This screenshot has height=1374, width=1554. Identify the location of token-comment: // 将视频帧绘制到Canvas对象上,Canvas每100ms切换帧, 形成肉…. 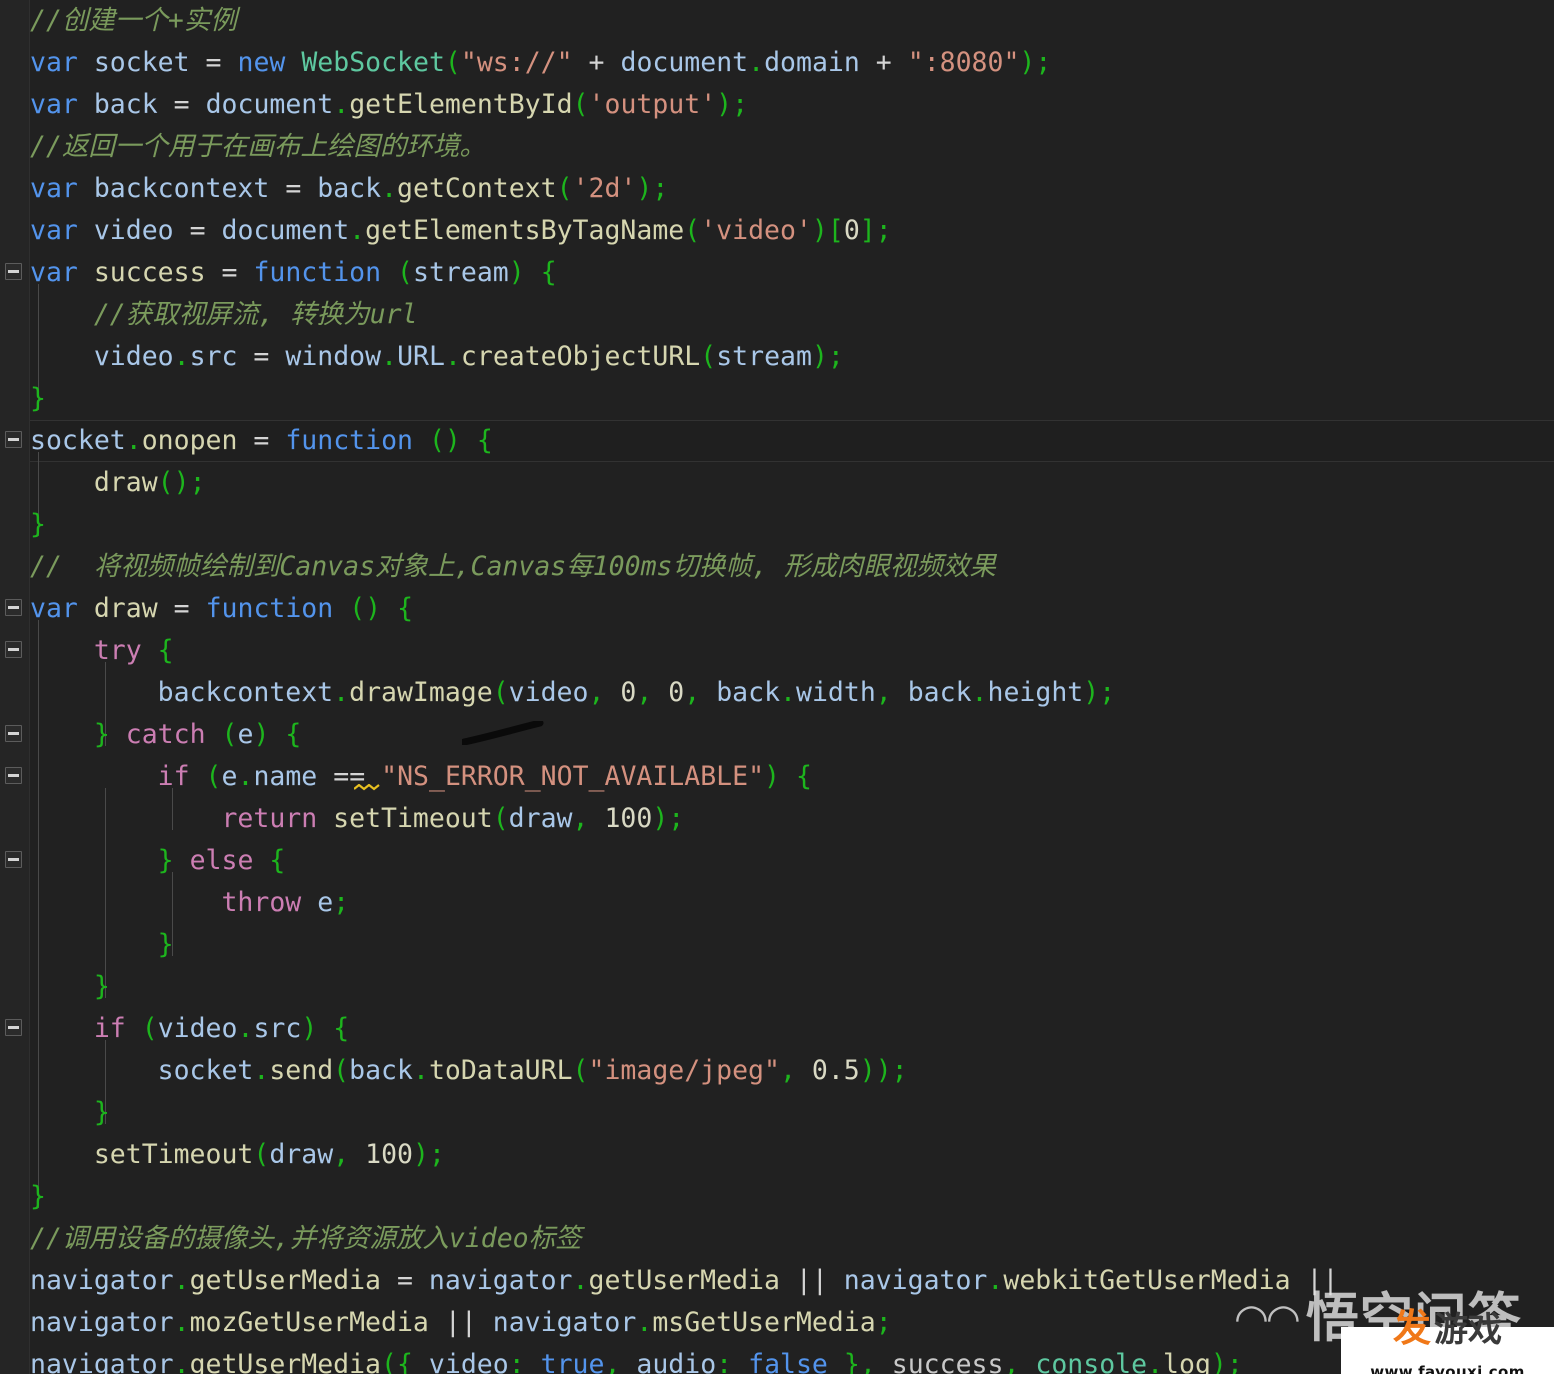
(513, 566).